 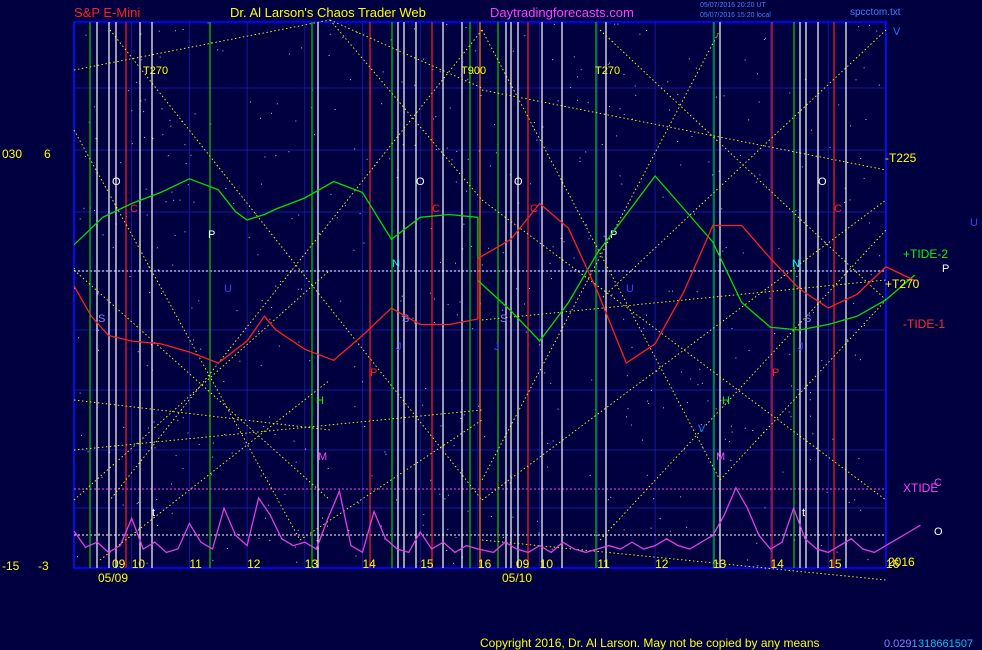 I want to click on hour-tick-label: 12, so click(x=254, y=564).